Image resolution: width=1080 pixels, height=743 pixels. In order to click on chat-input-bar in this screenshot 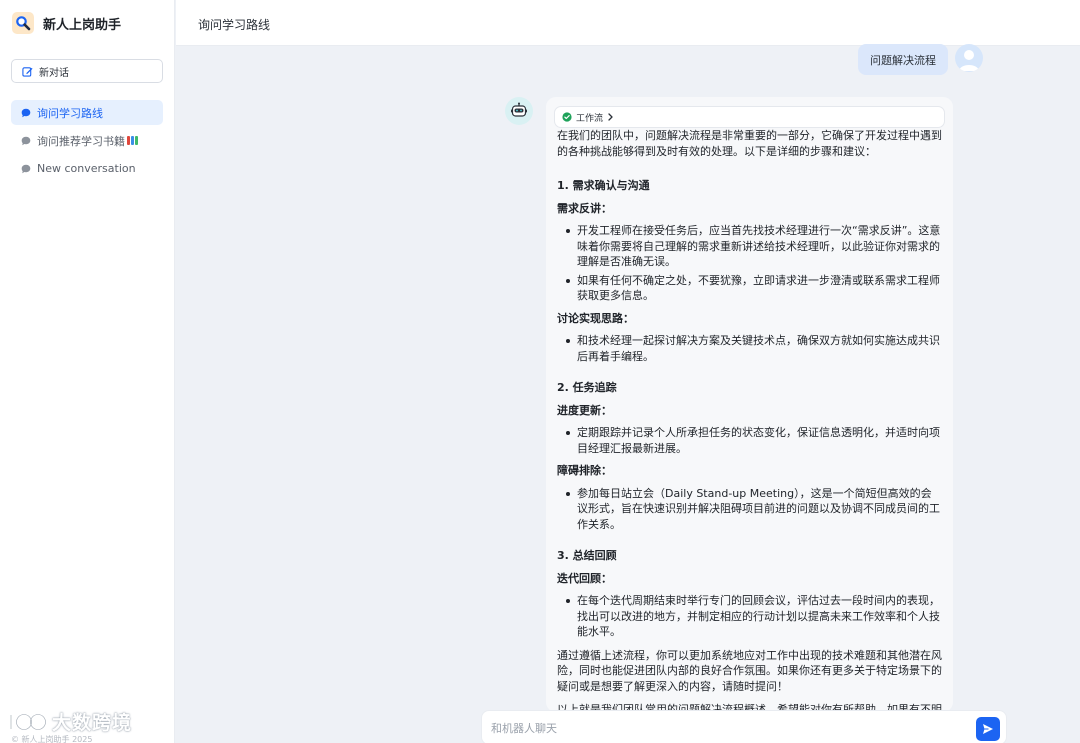, I will do `click(744, 726)`.